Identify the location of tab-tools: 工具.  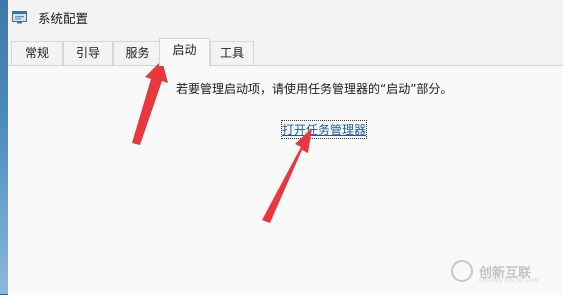
(232, 53).